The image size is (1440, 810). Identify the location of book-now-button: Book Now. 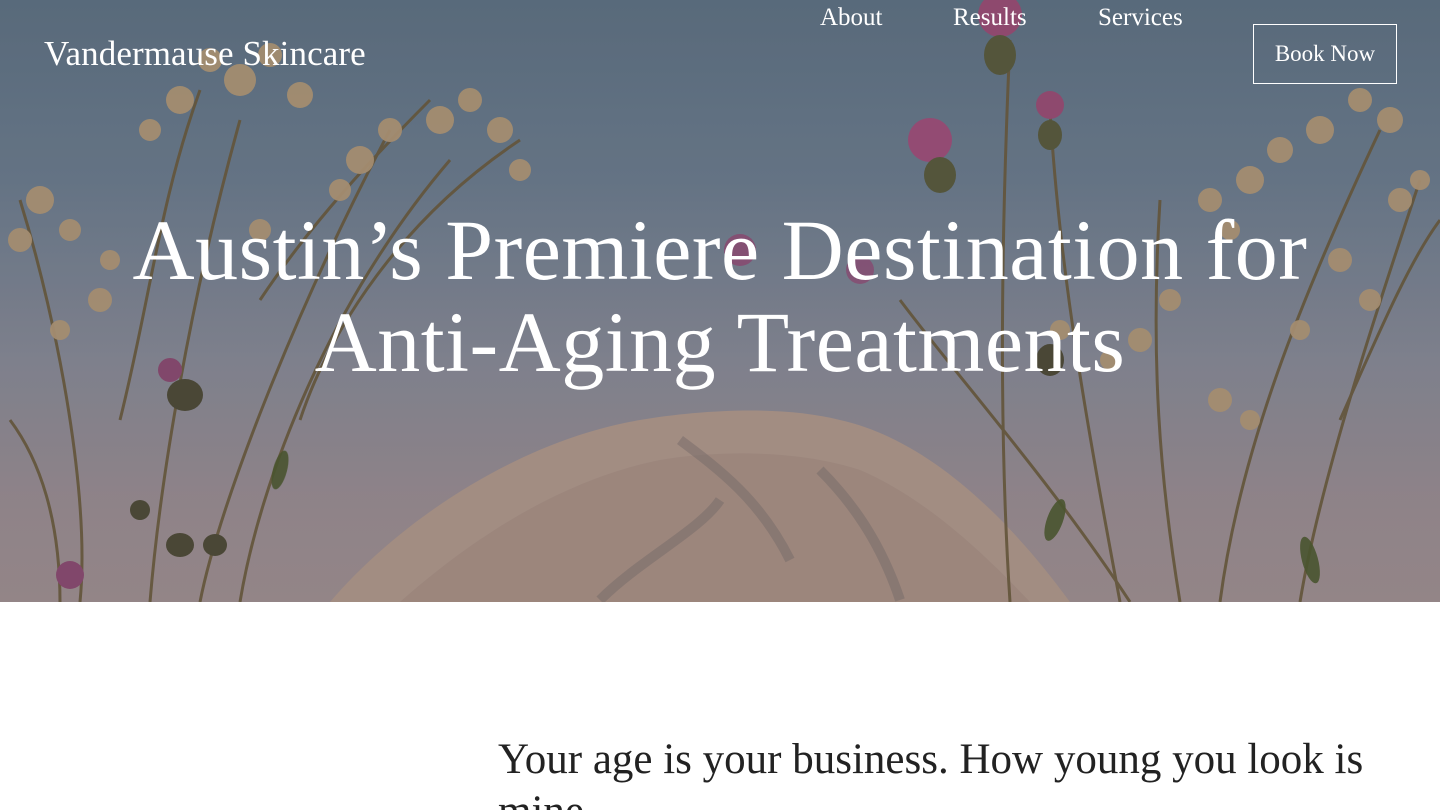
(1325, 54).